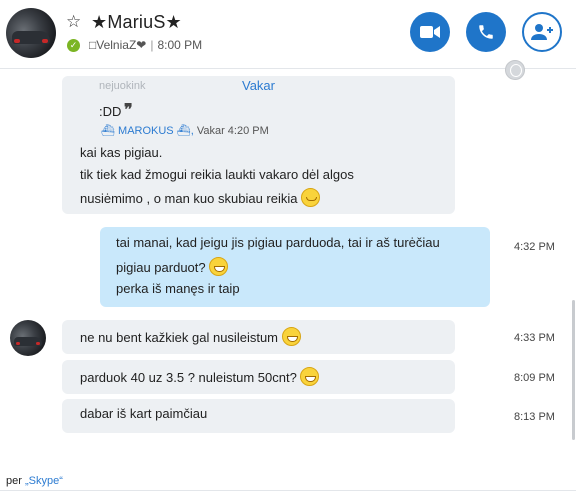 Image resolution: width=576 pixels, height=493 pixels. Describe the element at coordinates (28, 338) in the screenshot. I see `sender-avatar` at that location.